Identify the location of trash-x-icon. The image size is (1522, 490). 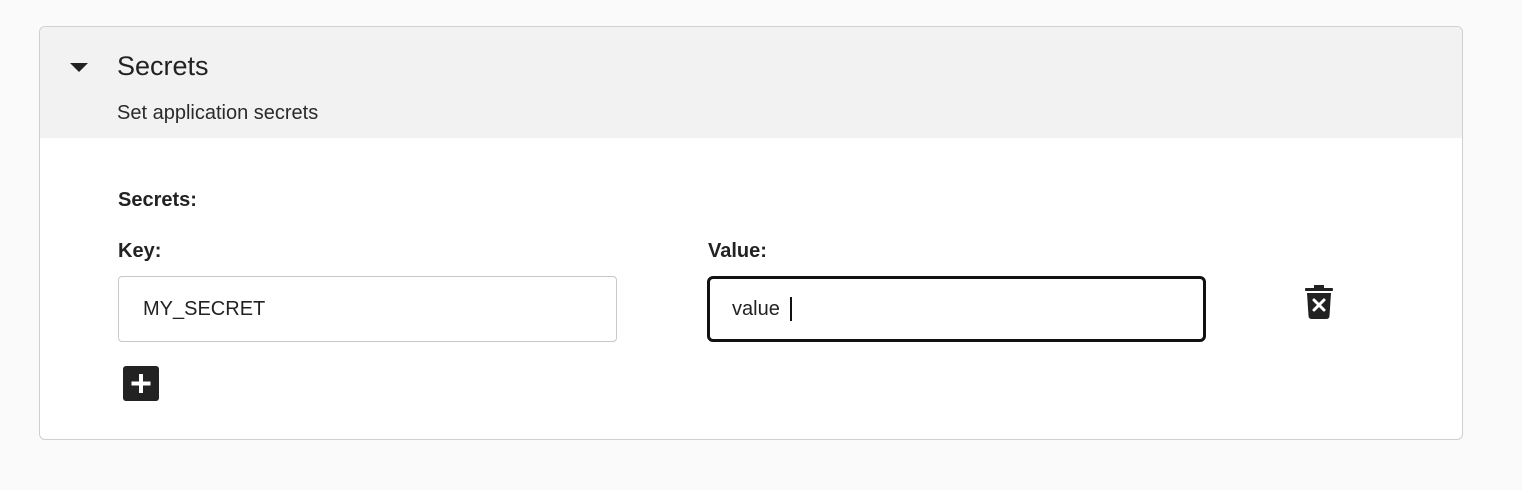
(1319, 302).